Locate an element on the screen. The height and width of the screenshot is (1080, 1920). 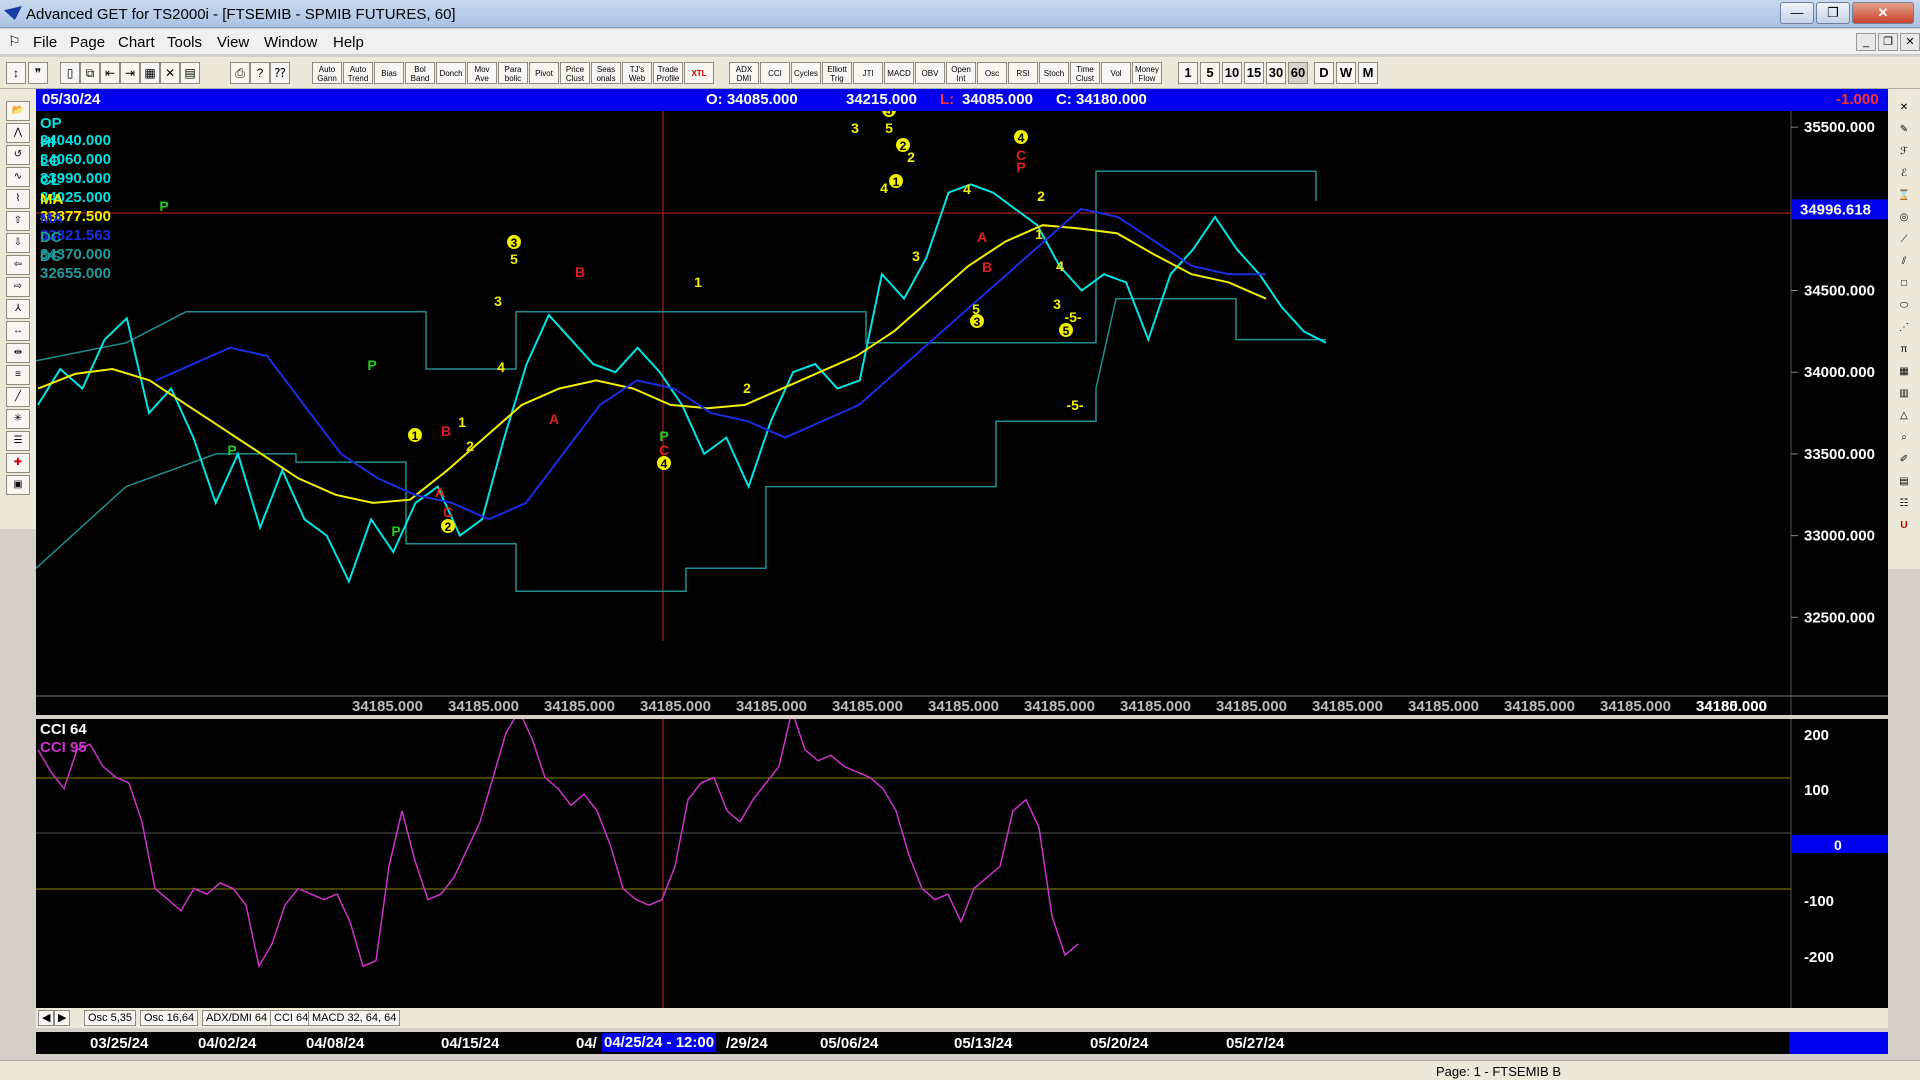
gann-fan-icon: ⋰ is located at coordinates (1904, 329).